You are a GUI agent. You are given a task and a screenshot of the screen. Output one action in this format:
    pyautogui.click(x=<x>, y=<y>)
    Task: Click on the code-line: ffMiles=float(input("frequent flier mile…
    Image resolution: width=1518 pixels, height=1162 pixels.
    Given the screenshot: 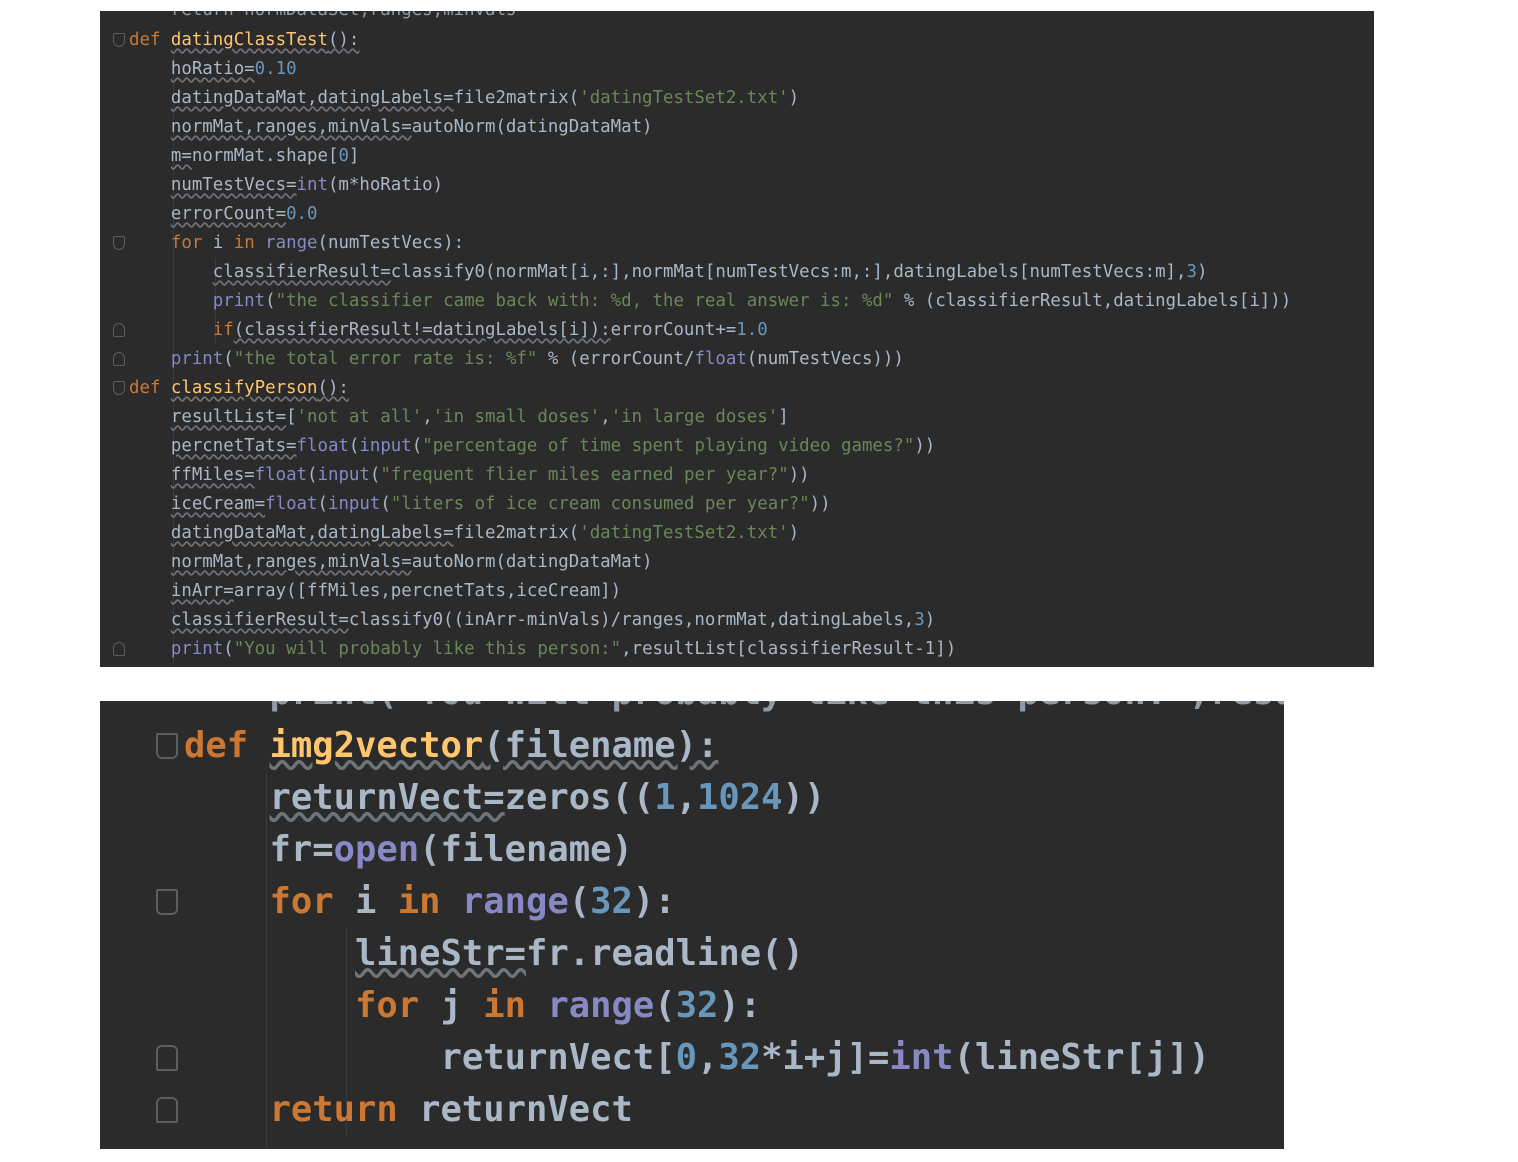 What is the action you would take?
    pyautogui.click(x=469, y=475)
    